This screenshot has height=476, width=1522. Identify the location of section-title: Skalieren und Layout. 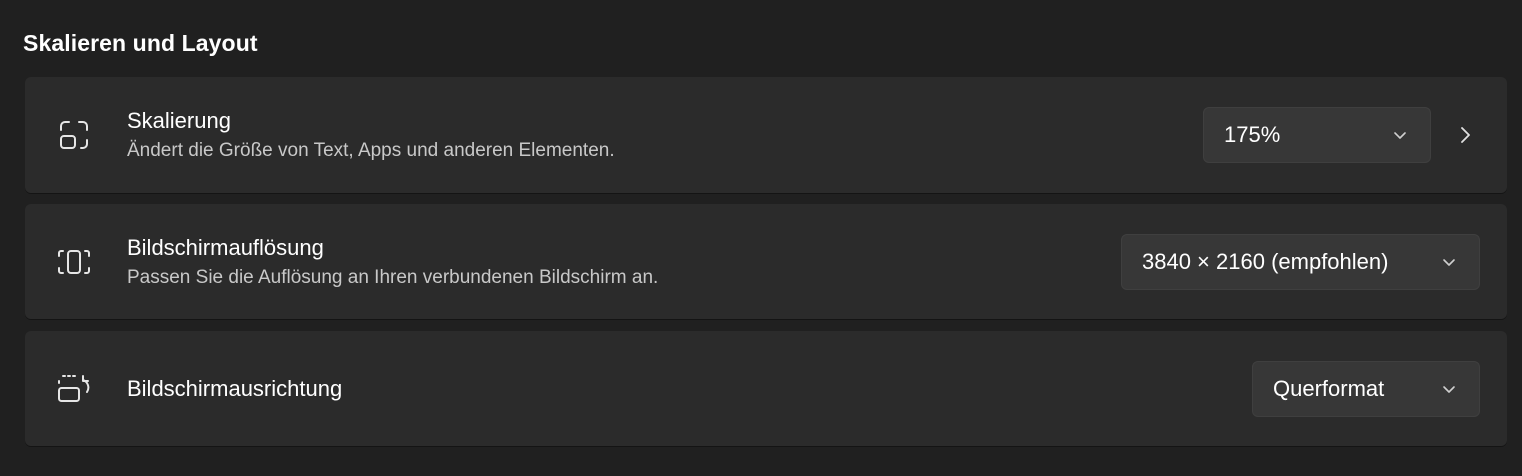
(140, 43).